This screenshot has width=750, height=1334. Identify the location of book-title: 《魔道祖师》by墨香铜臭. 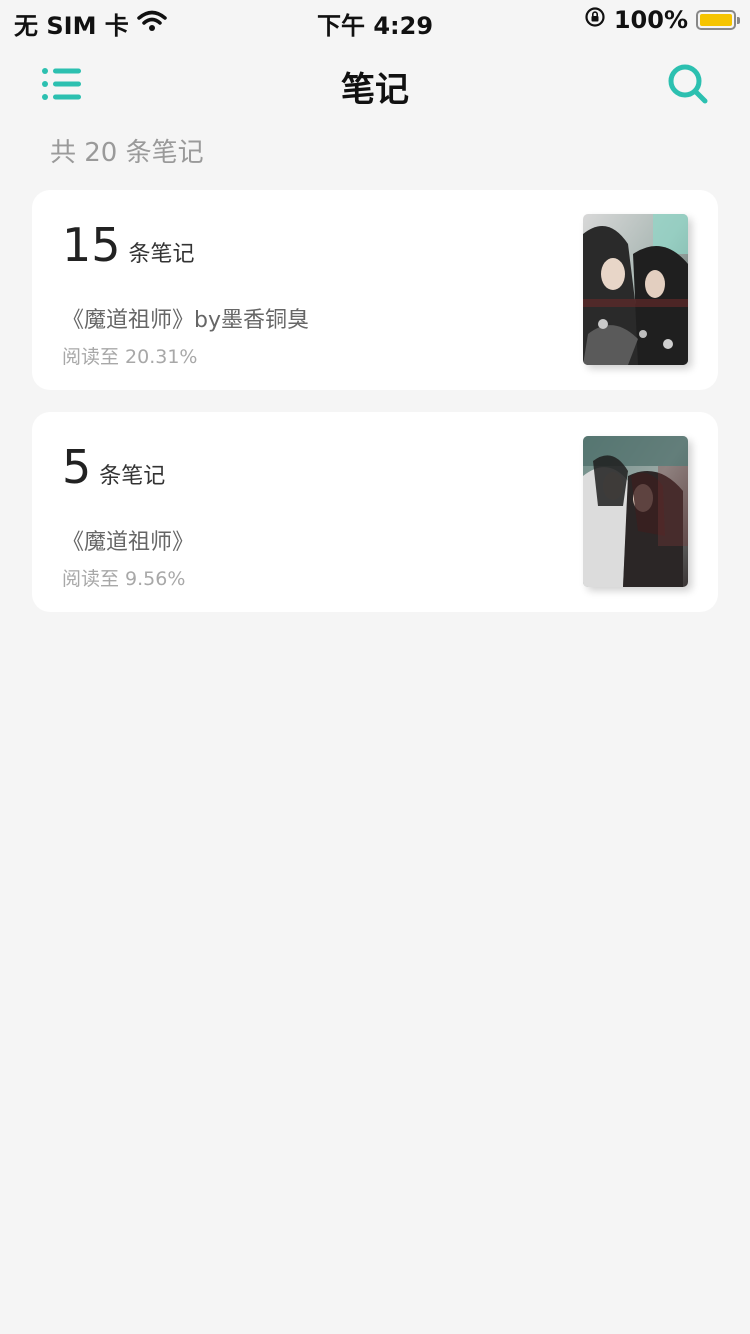
(185, 320).